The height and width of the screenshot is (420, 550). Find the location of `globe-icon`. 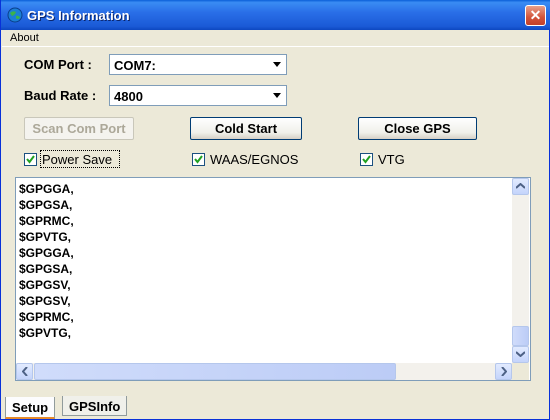

globe-icon is located at coordinates (15, 15).